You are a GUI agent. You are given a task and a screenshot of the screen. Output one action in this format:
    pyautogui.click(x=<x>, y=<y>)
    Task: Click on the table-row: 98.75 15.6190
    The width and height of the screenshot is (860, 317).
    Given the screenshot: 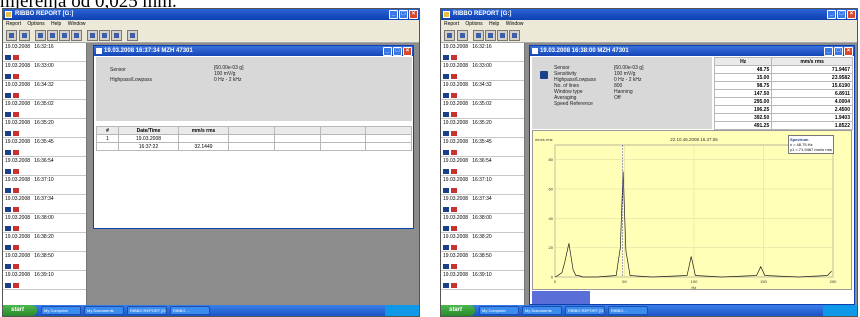 What is the action you would take?
    pyautogui.click(x=783, y=85)
    